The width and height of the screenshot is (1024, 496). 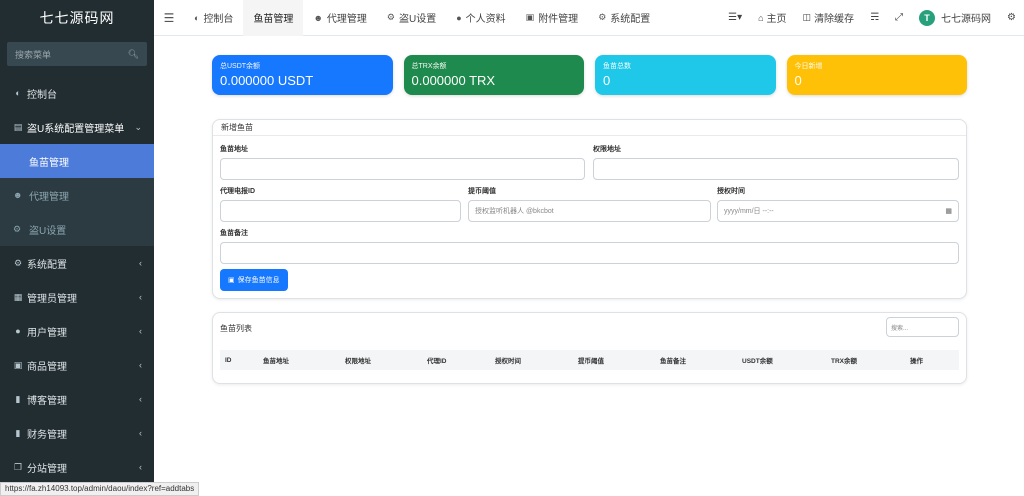 I want to click on user-menu: T 七七源码网, so click(x=955, y=17).